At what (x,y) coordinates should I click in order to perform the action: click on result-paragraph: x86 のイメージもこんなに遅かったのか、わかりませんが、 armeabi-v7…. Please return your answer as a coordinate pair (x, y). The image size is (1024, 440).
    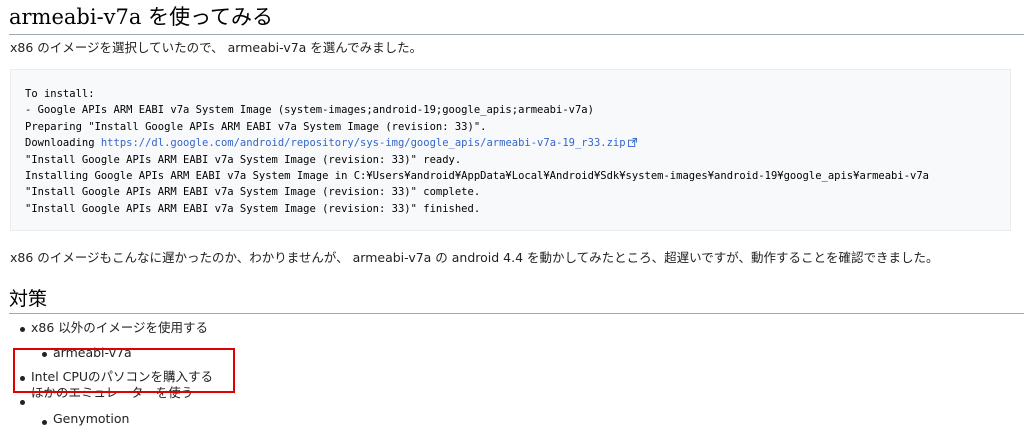
    Looking at the image, I should click on (474, 257).